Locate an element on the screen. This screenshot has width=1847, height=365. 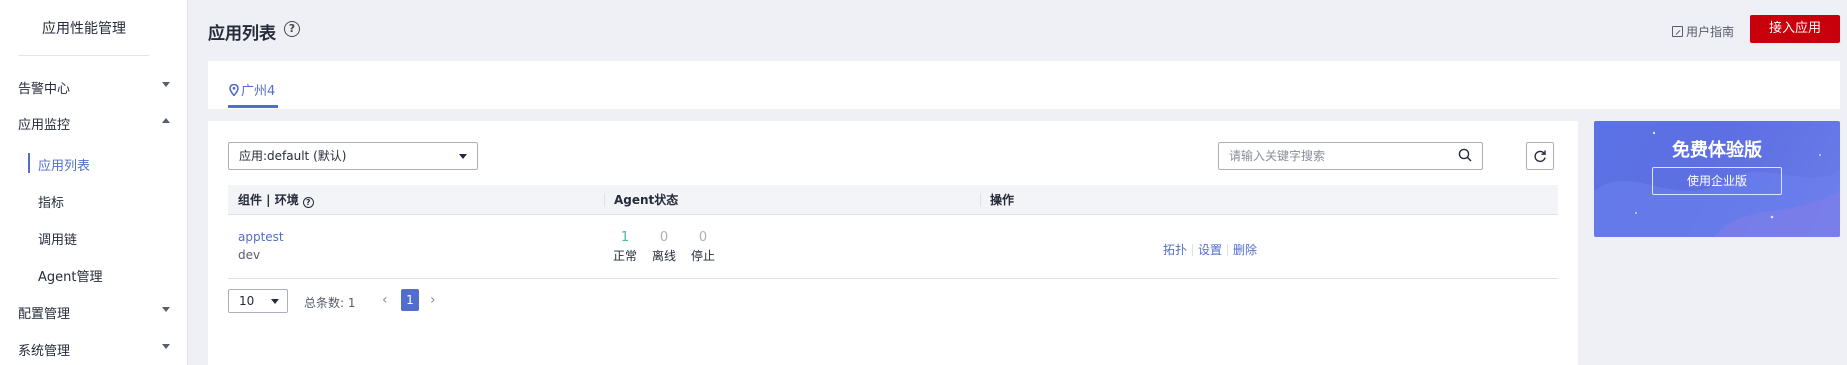
promo-banner: 免费体验版 使用企业版 is located at coordinates (1717, 179).